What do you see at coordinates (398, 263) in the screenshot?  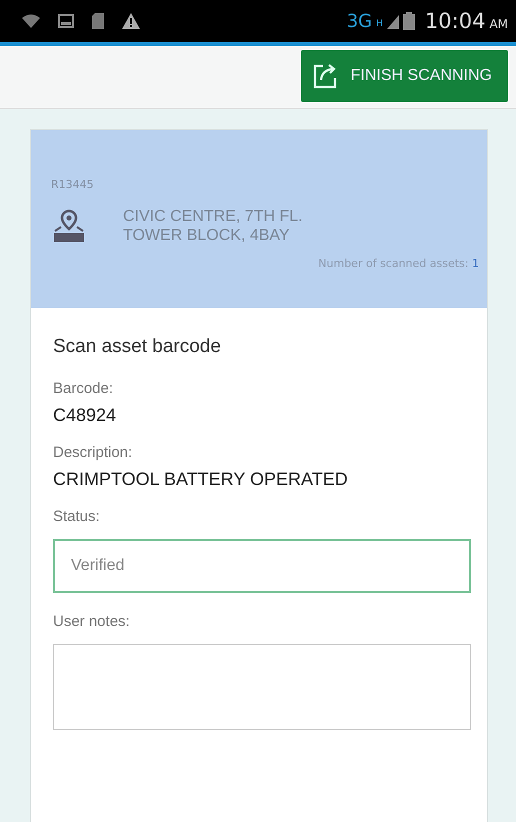 I see `scanned-assets-count: Number of scanned assets: 1` at bounding box center [398, 263].